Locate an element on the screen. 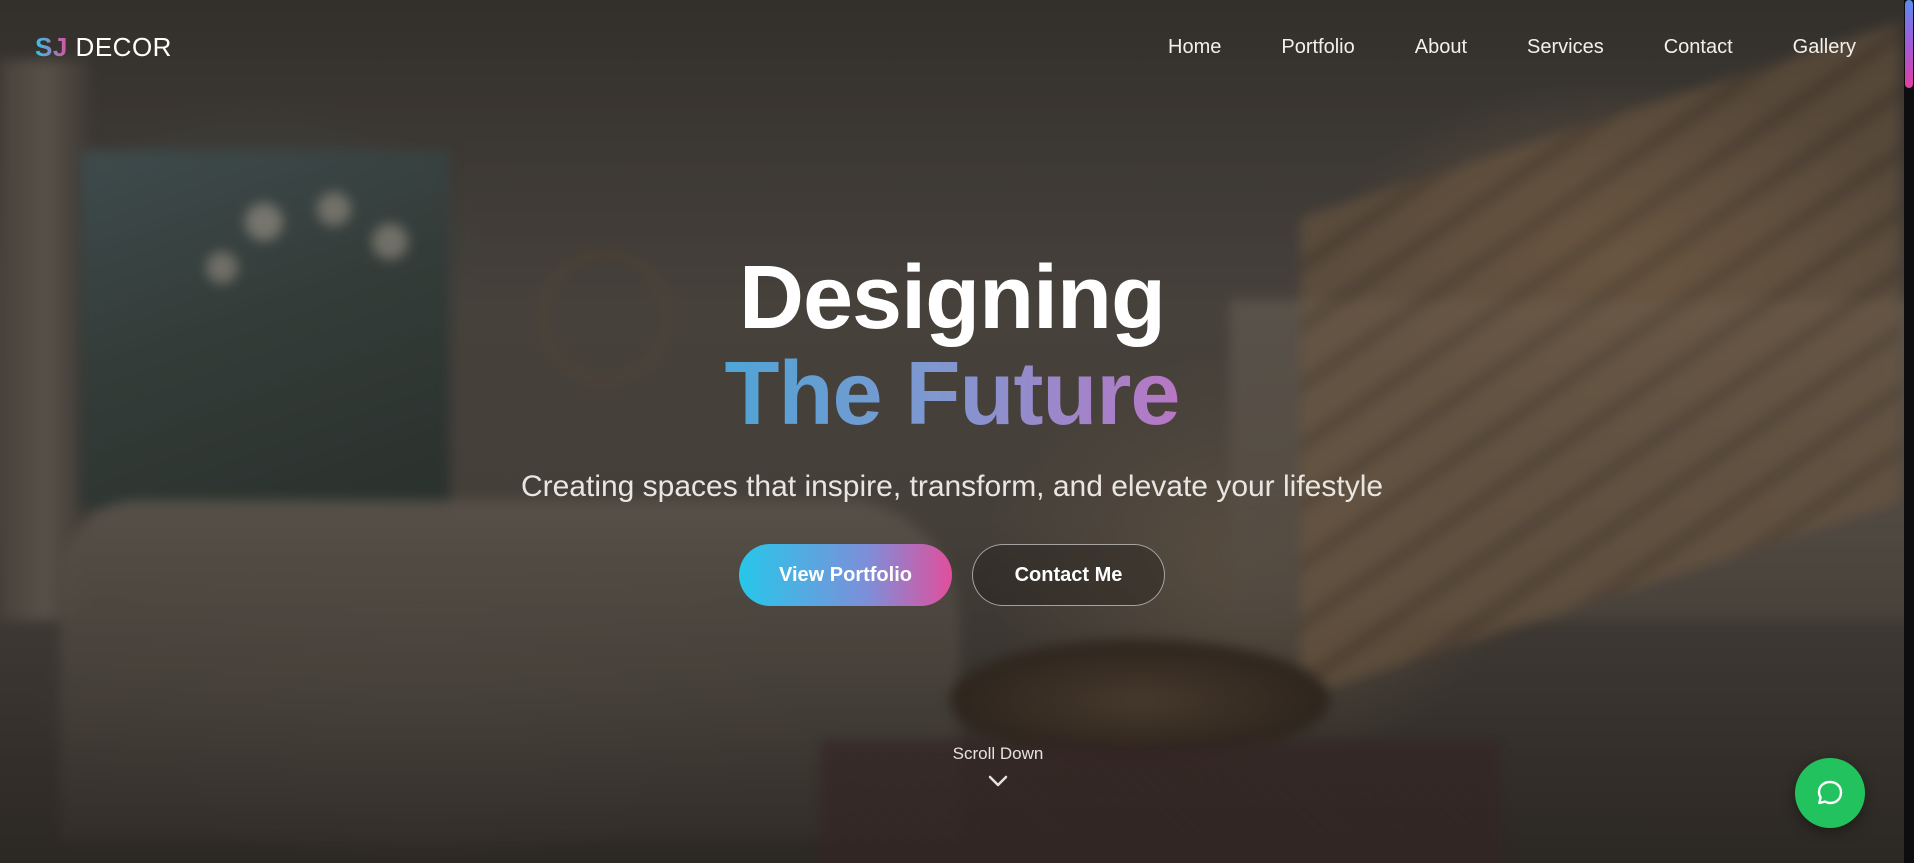  nav-gallery: Gallery is located at coordinates (1824, 47).